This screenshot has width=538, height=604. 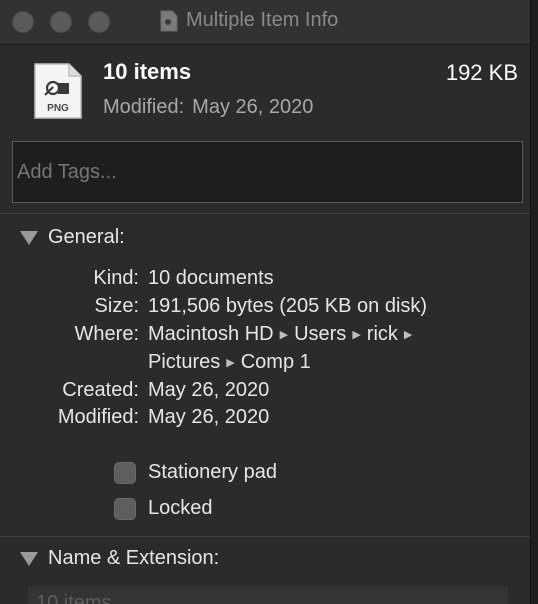 I want to click on locked-checkbox: Locked, so click(x=163, y=508).